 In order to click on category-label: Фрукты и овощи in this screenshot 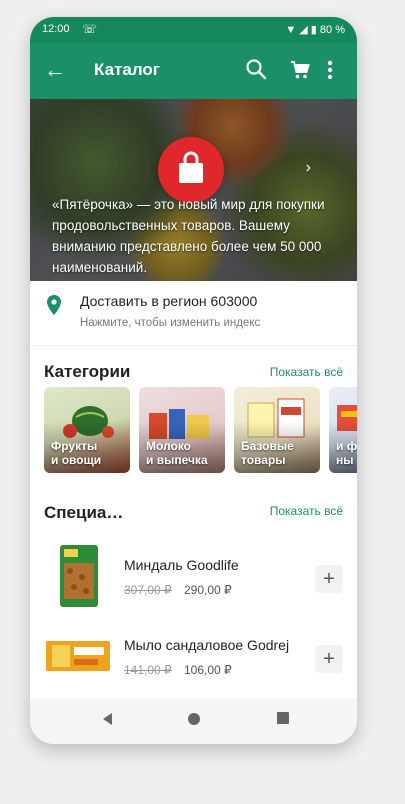, I will do `click(76, 453)`.